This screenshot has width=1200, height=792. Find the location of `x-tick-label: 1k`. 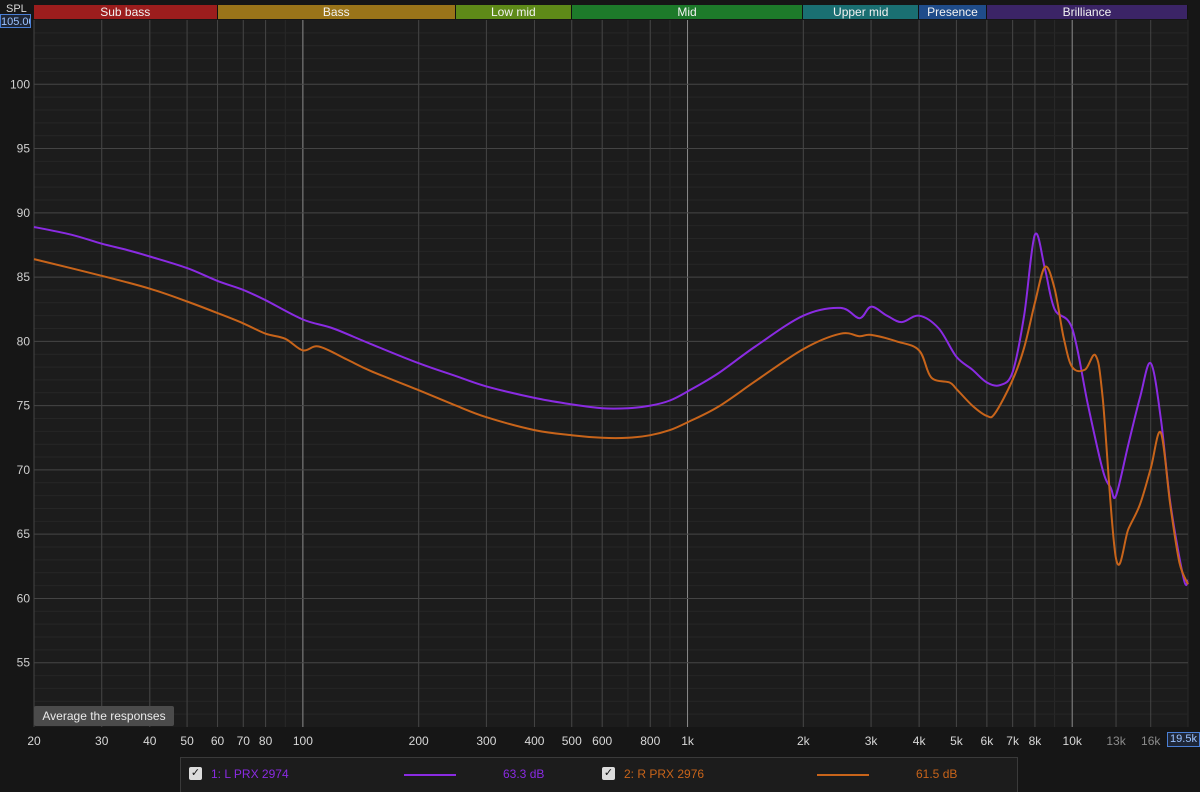

x-tick-label: 1k is located at coordinates (688, 741).